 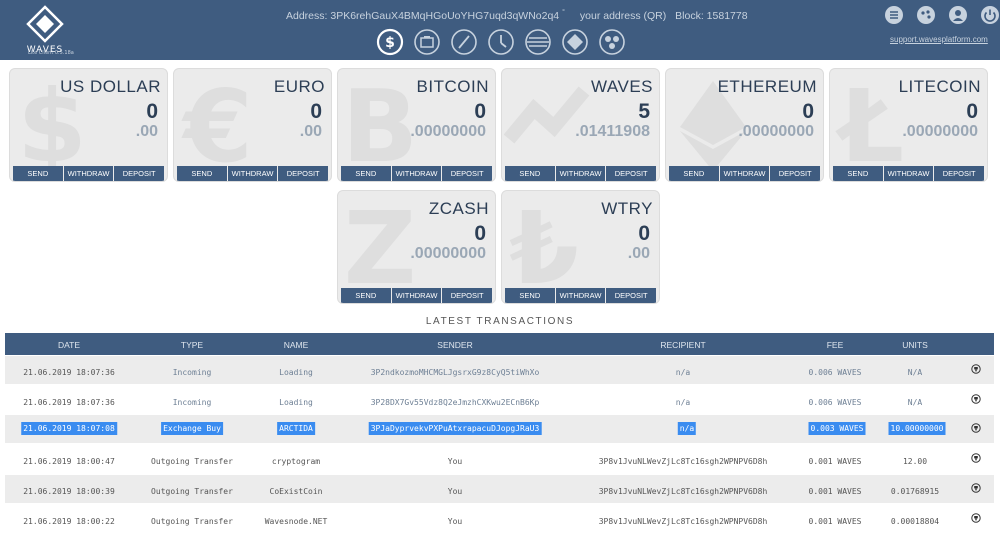 What do you see at coordinates (711, 15) in the screenshot?
I see `block-height: Block: 1581778` at bounding box center [711, 15].